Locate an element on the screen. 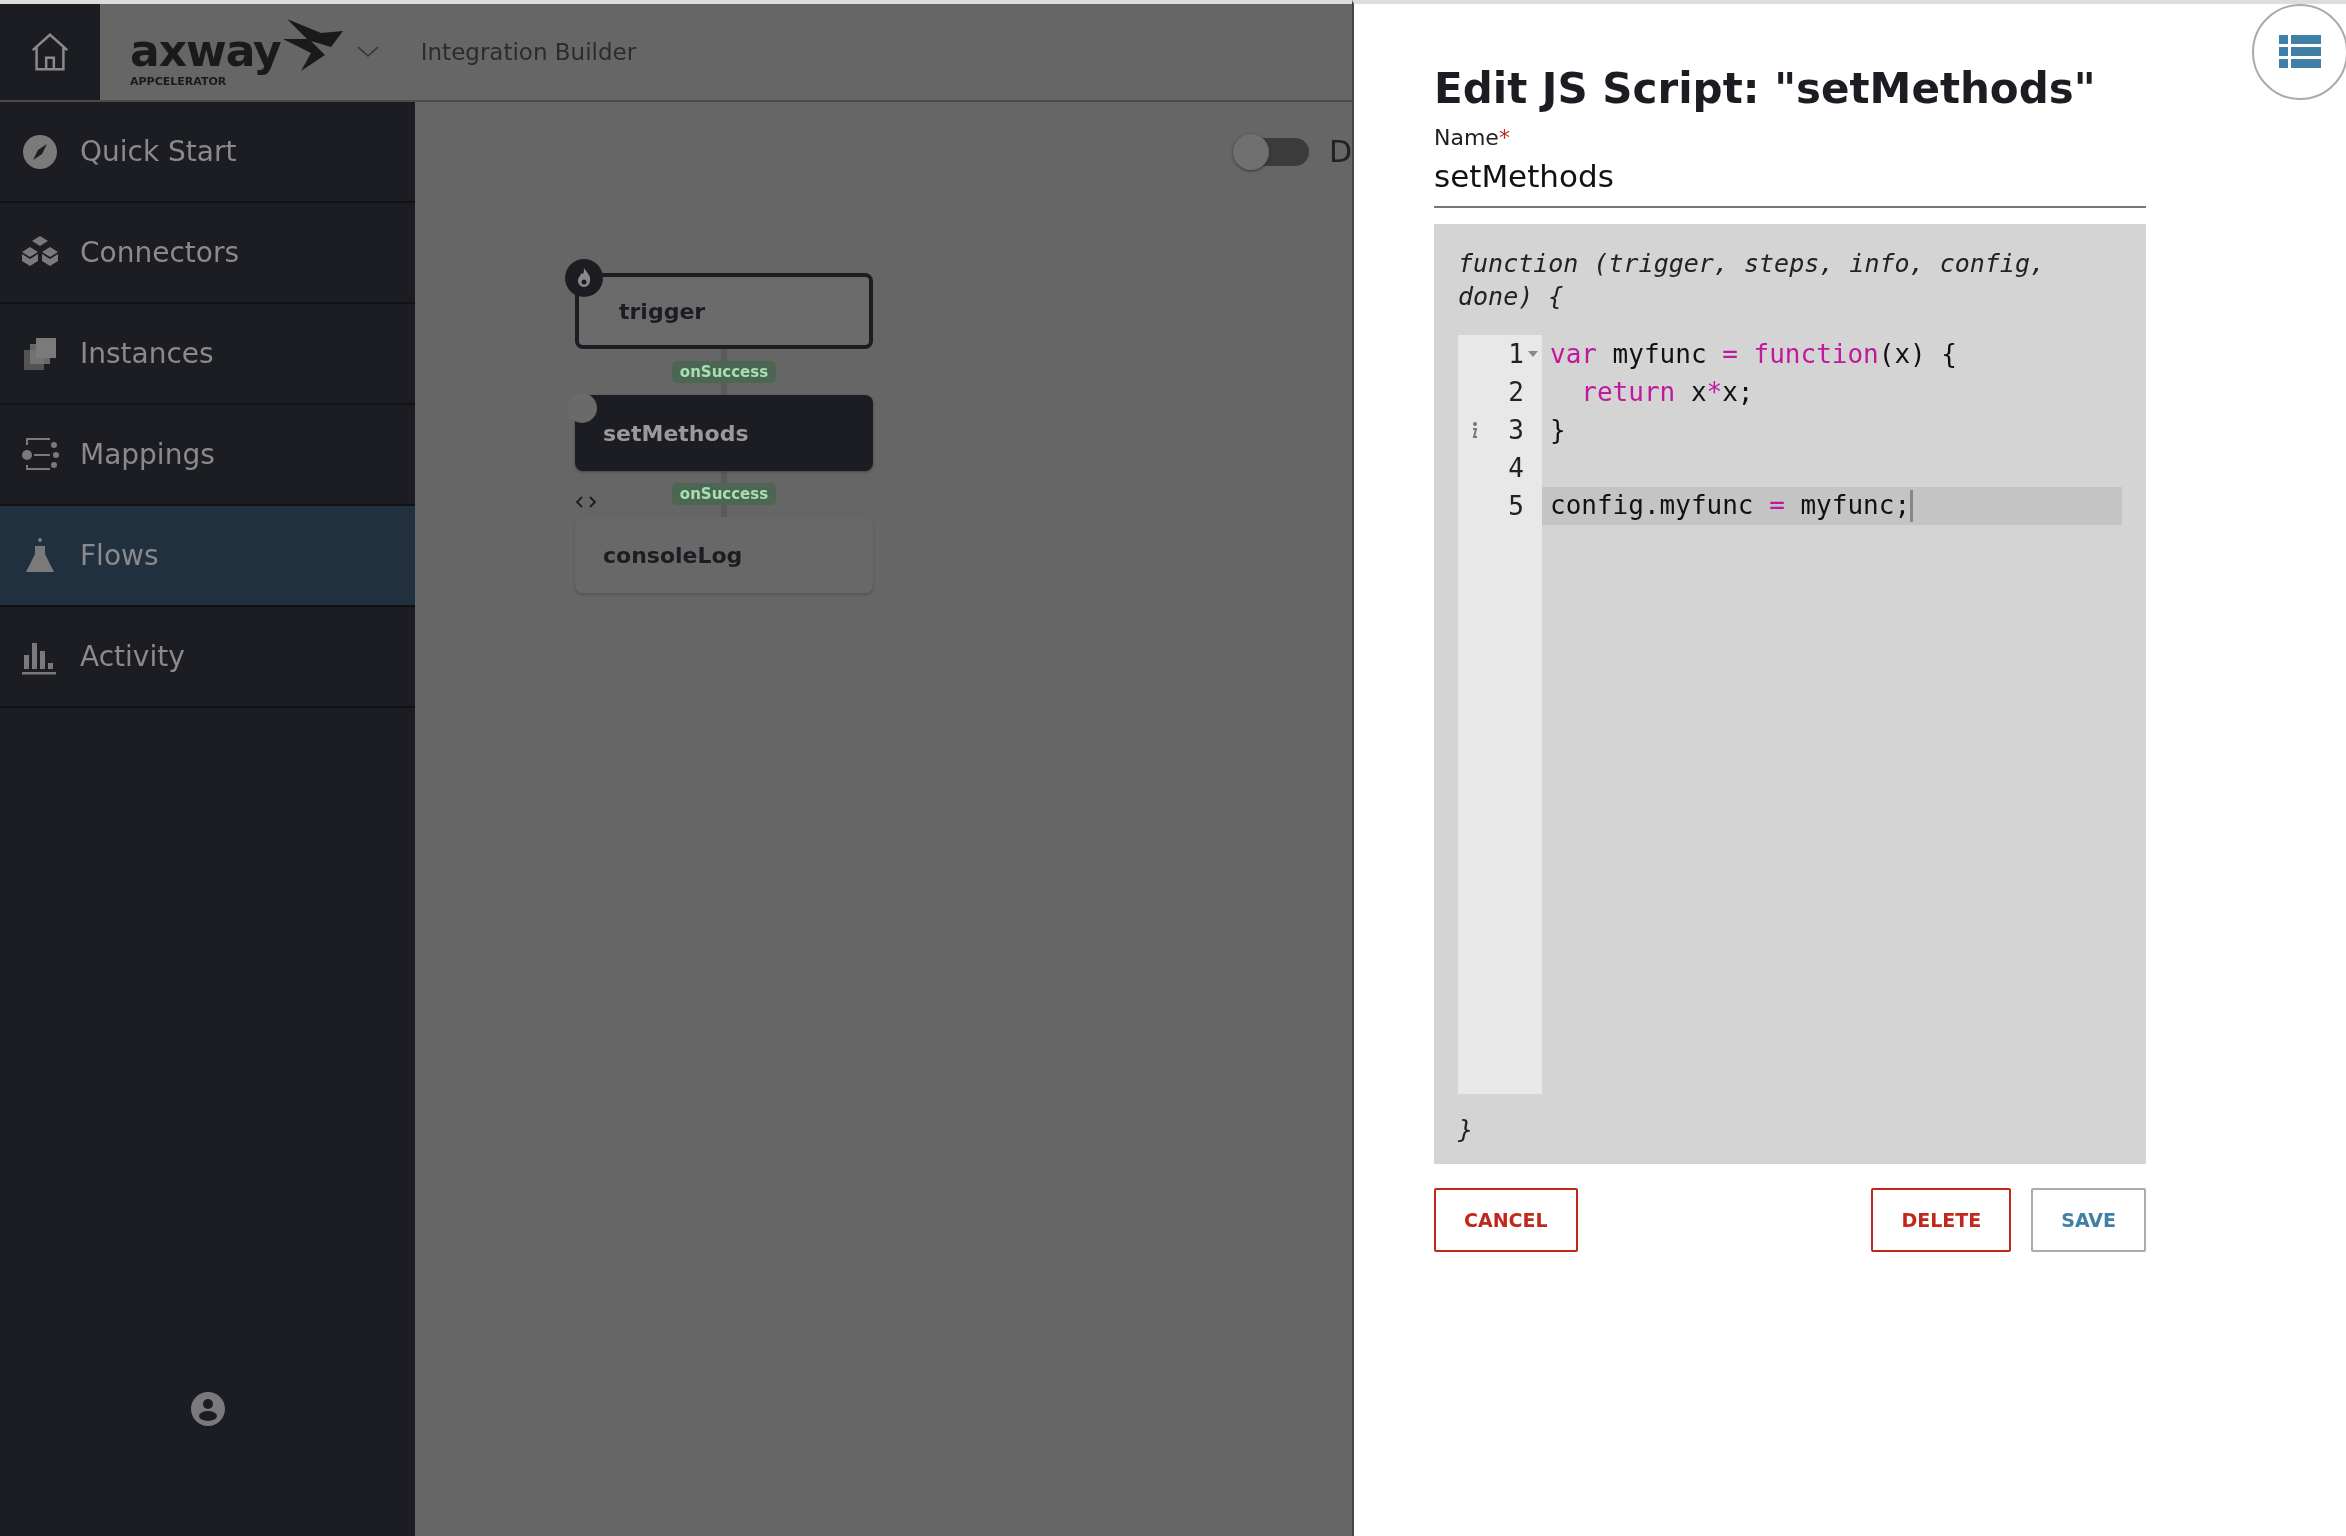 The height and width of the screenshot is (1536, 2346). closing-brace: } is located at coordinates (1466, 1129).